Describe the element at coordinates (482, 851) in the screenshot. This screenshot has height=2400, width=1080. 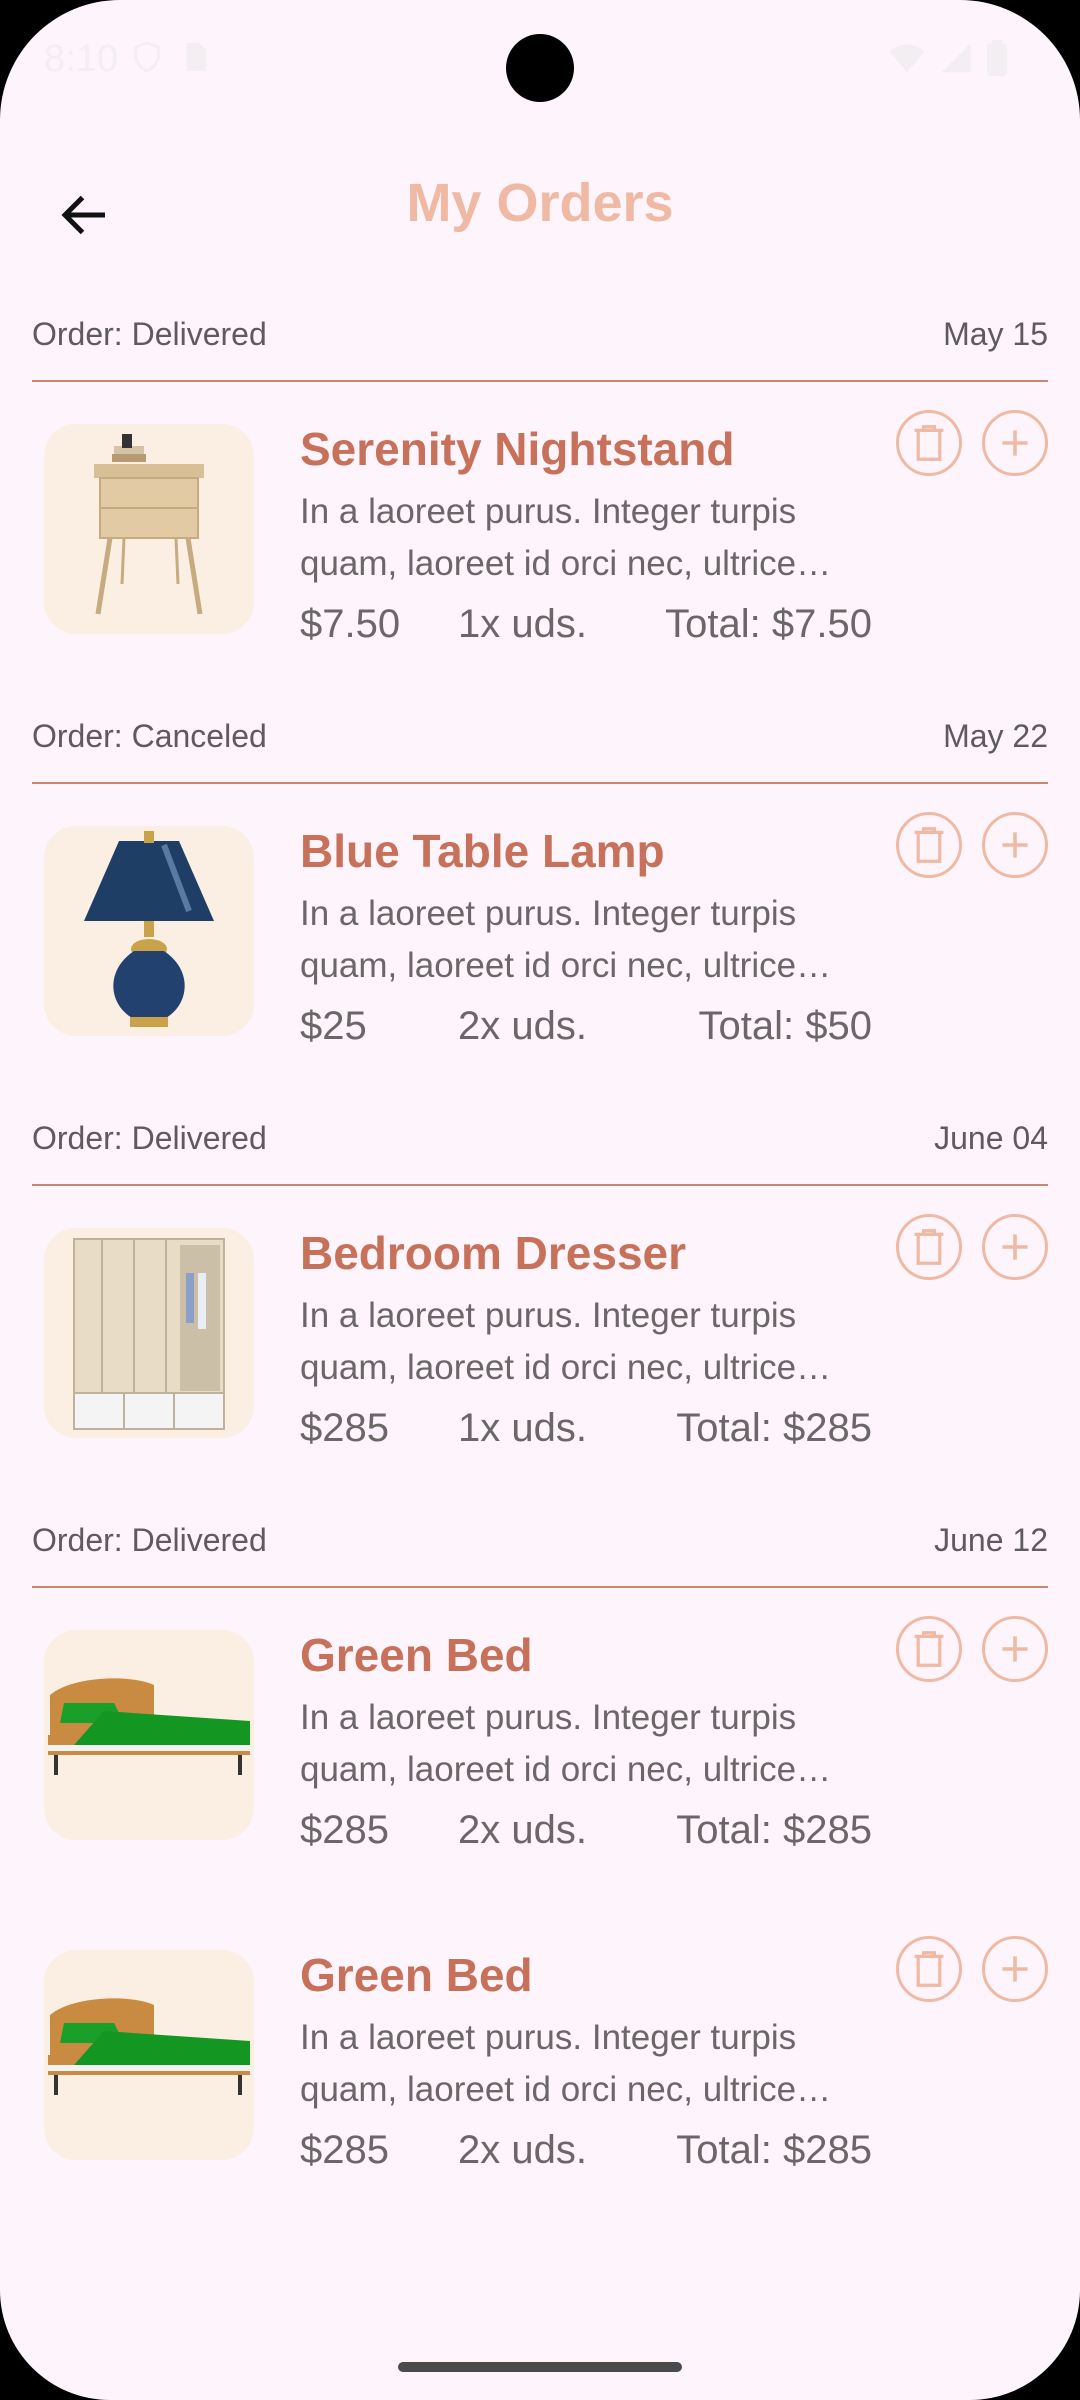
I see `product-name: Blue Table Lamp` at that location.